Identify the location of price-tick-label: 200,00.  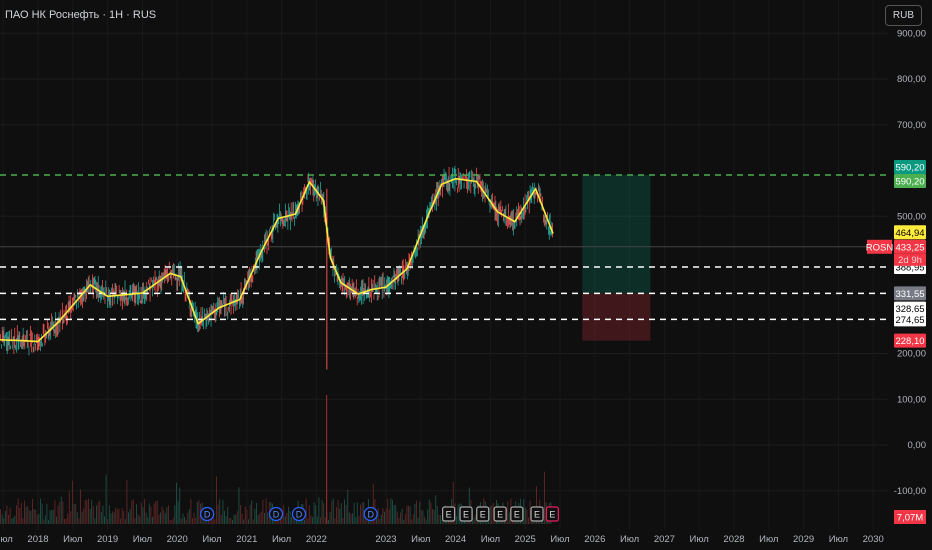
(911, 354).